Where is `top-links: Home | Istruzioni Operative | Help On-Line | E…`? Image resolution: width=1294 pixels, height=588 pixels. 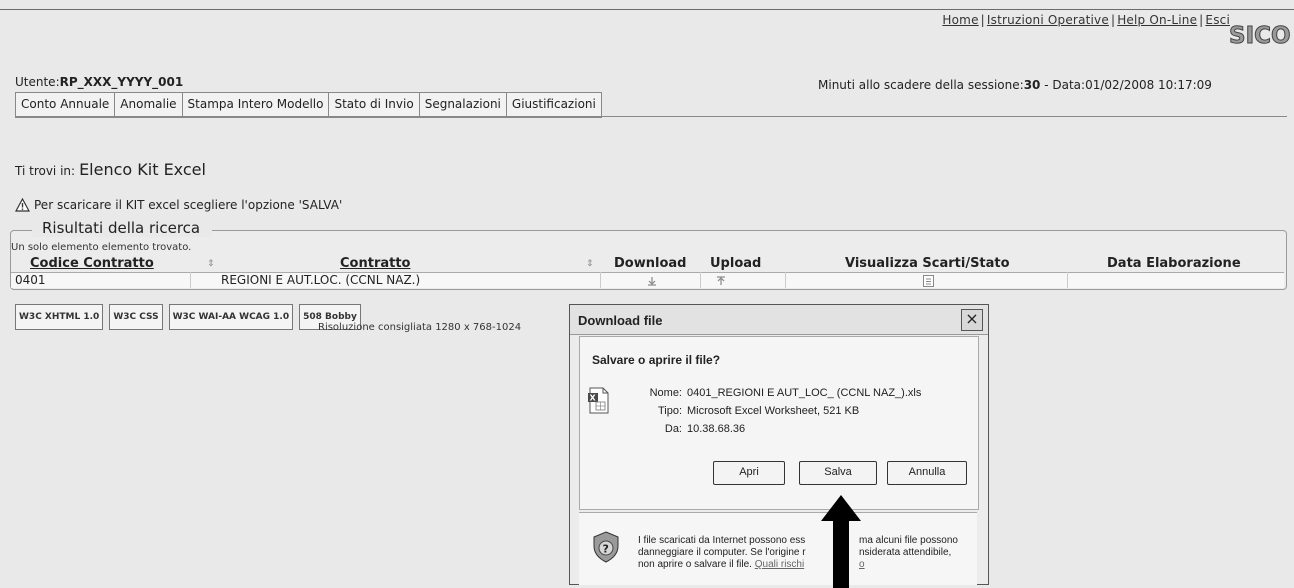 top-links: Home | Istruzioni Operative | Help On-Line | E… is located at coordinates (1086, 20).